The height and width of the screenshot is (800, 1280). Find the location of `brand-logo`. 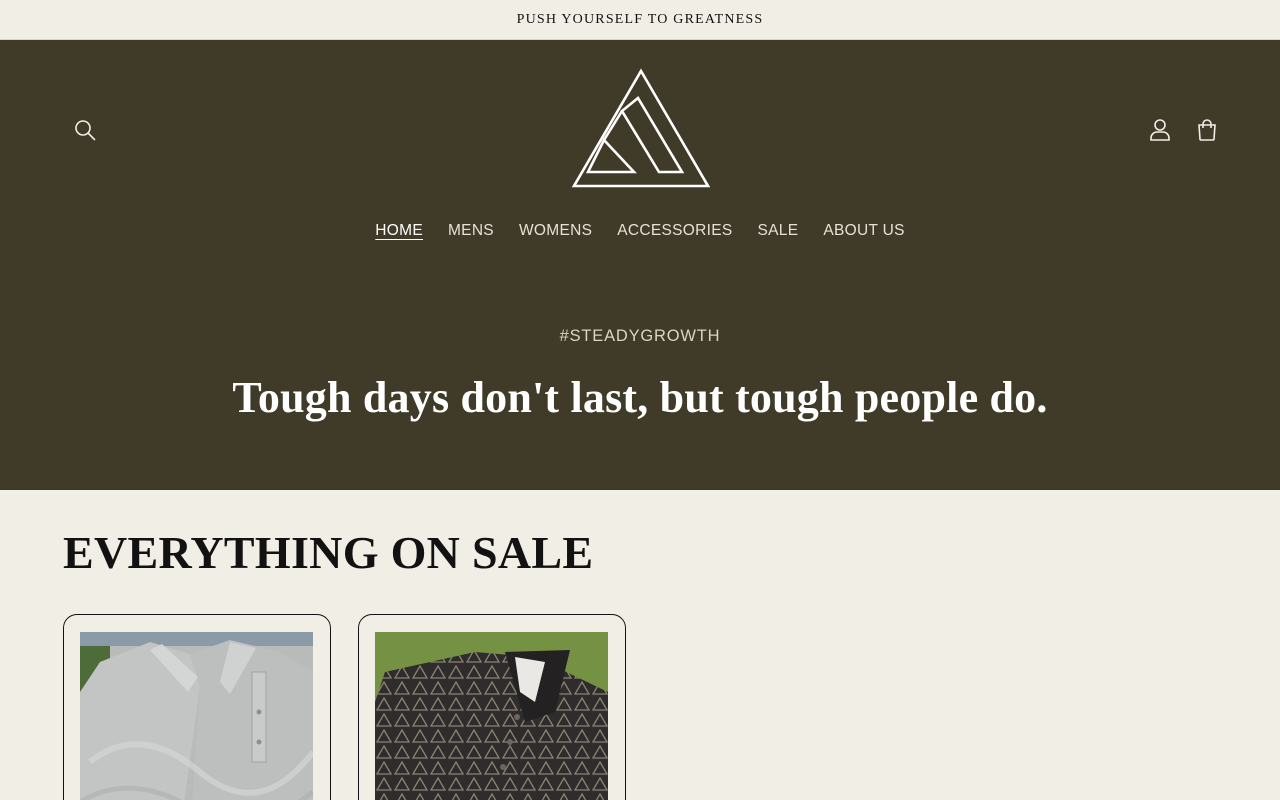

brand-logo is located at coordinates (641, 130).